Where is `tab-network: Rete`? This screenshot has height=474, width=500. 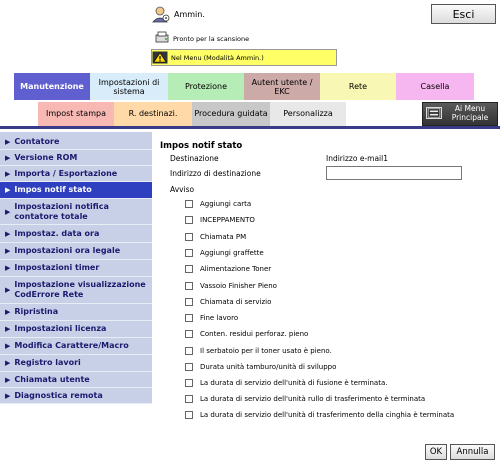
tab-network: Rete is located at coordinates (358, 87).